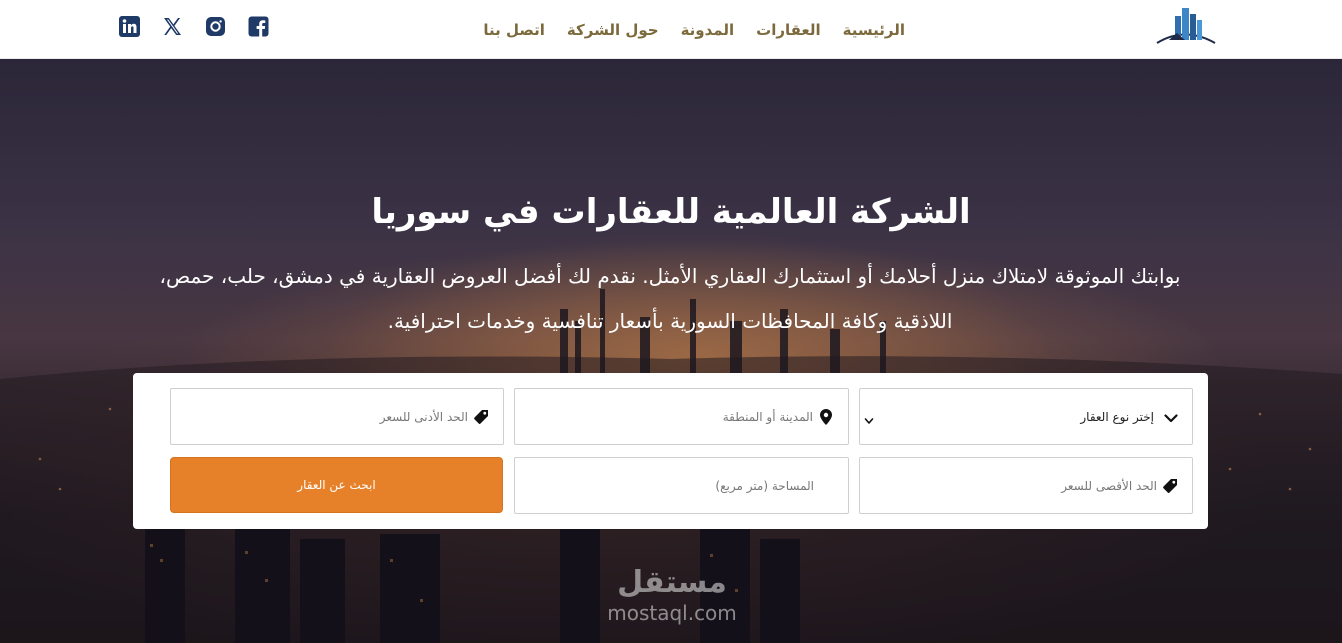 The height and width of the screenshot is (643, 1342). What do you see at coordinates (826, 416) in the screenshot?
I see `map-pin-icon` at bounding box center [826, 416].